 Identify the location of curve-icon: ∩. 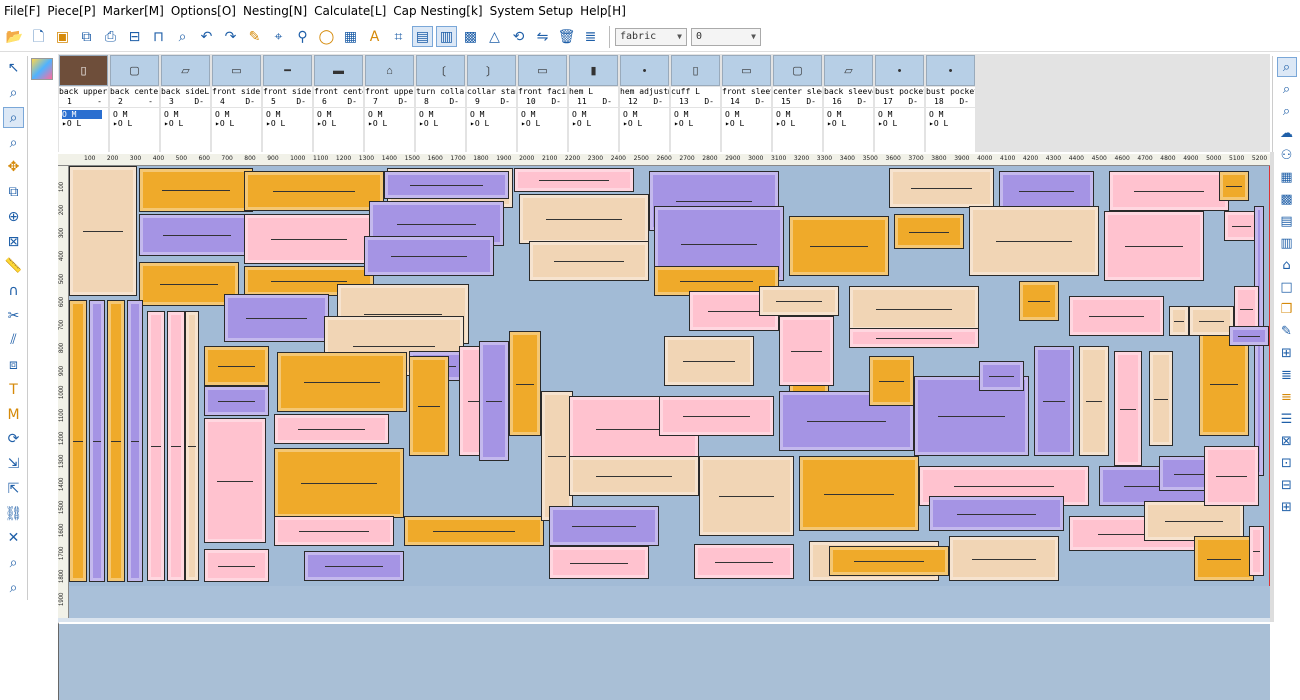
(13, 291).